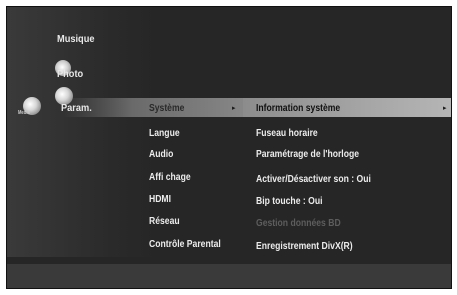 Image resolution: width=457 pixels, height=295 pixels. Describe the element at coordinates (307, 154) in the screenshot. I see `option-parametrage-horloge: Paramétrage de l'horloge` at that location.